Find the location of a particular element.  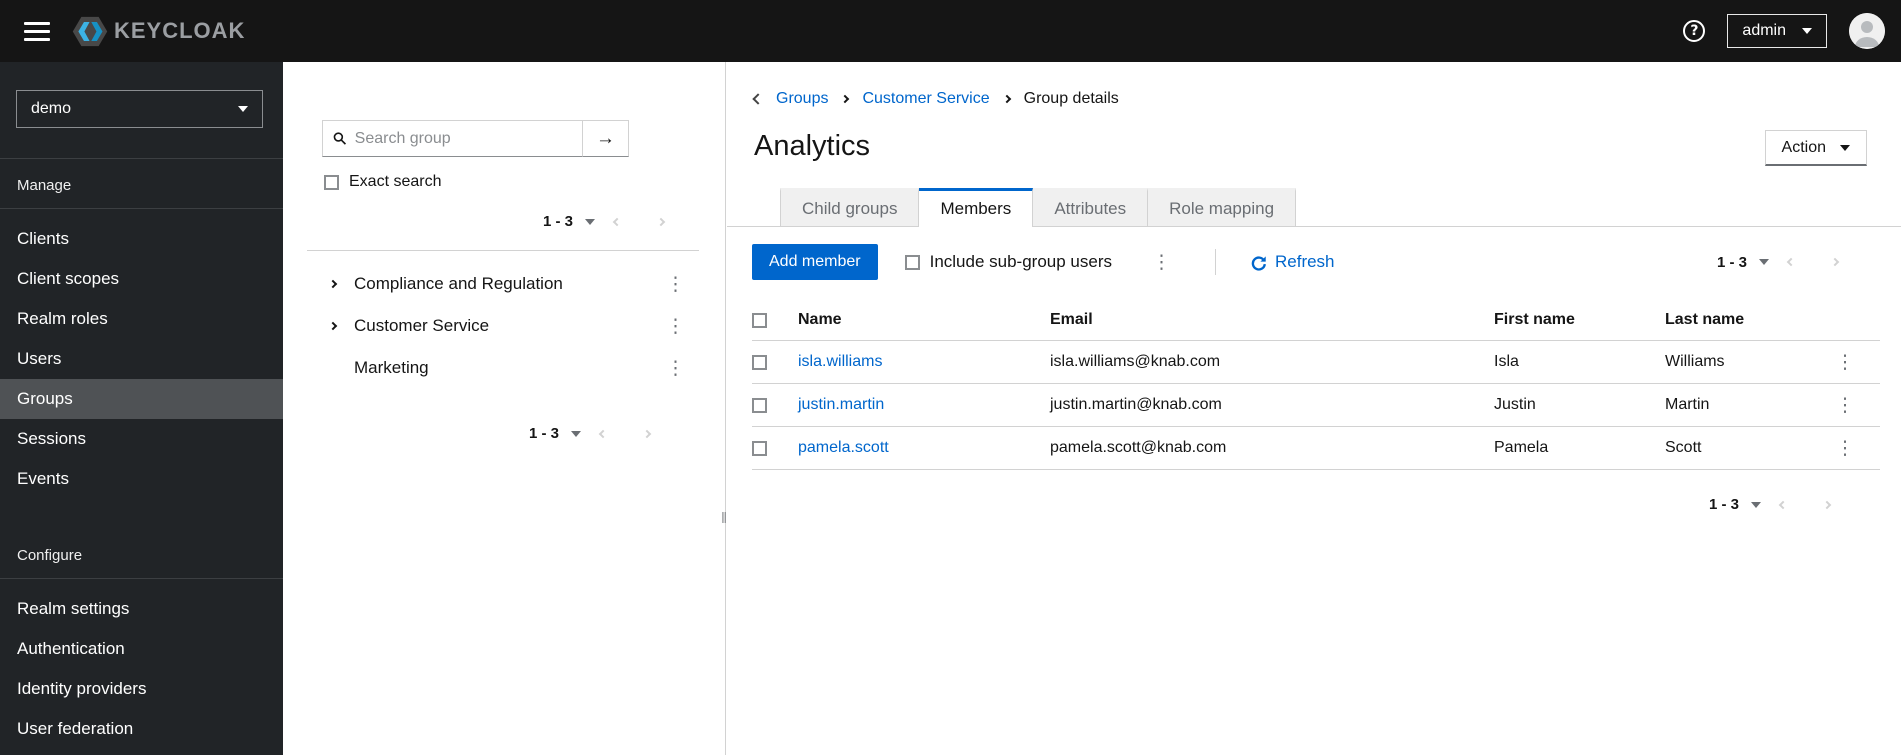

member-first-name: Justin is located at coordinates (1515, 404).